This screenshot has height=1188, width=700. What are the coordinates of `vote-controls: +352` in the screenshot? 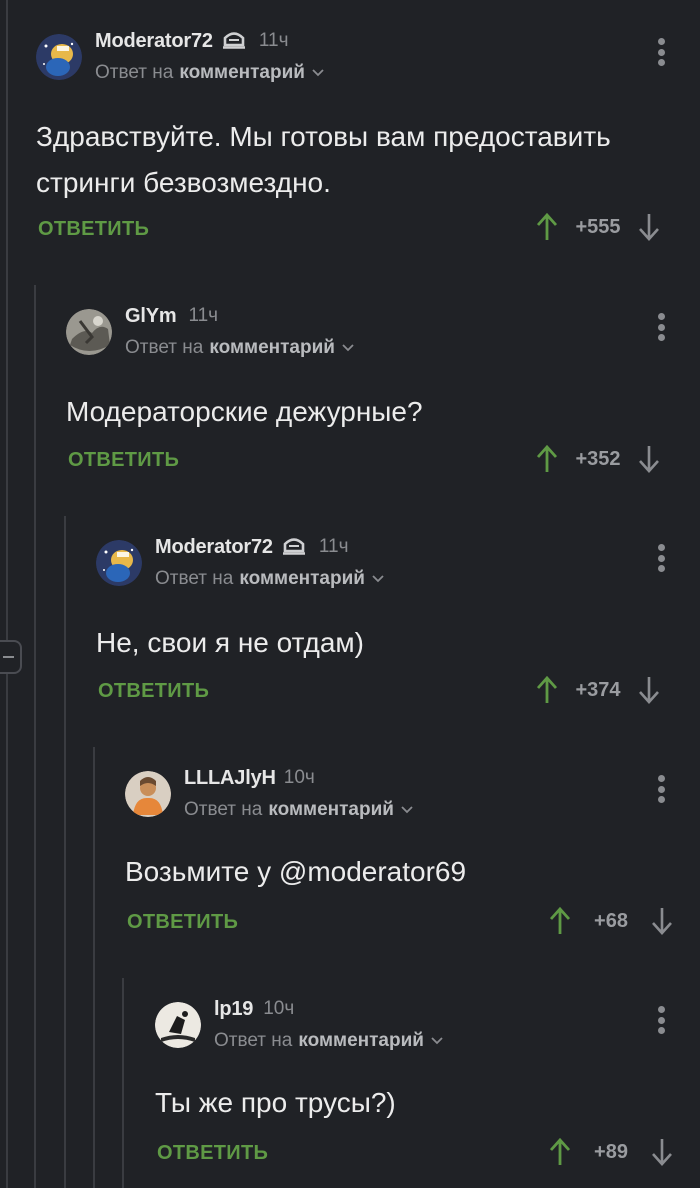 It's located at (598, 459).